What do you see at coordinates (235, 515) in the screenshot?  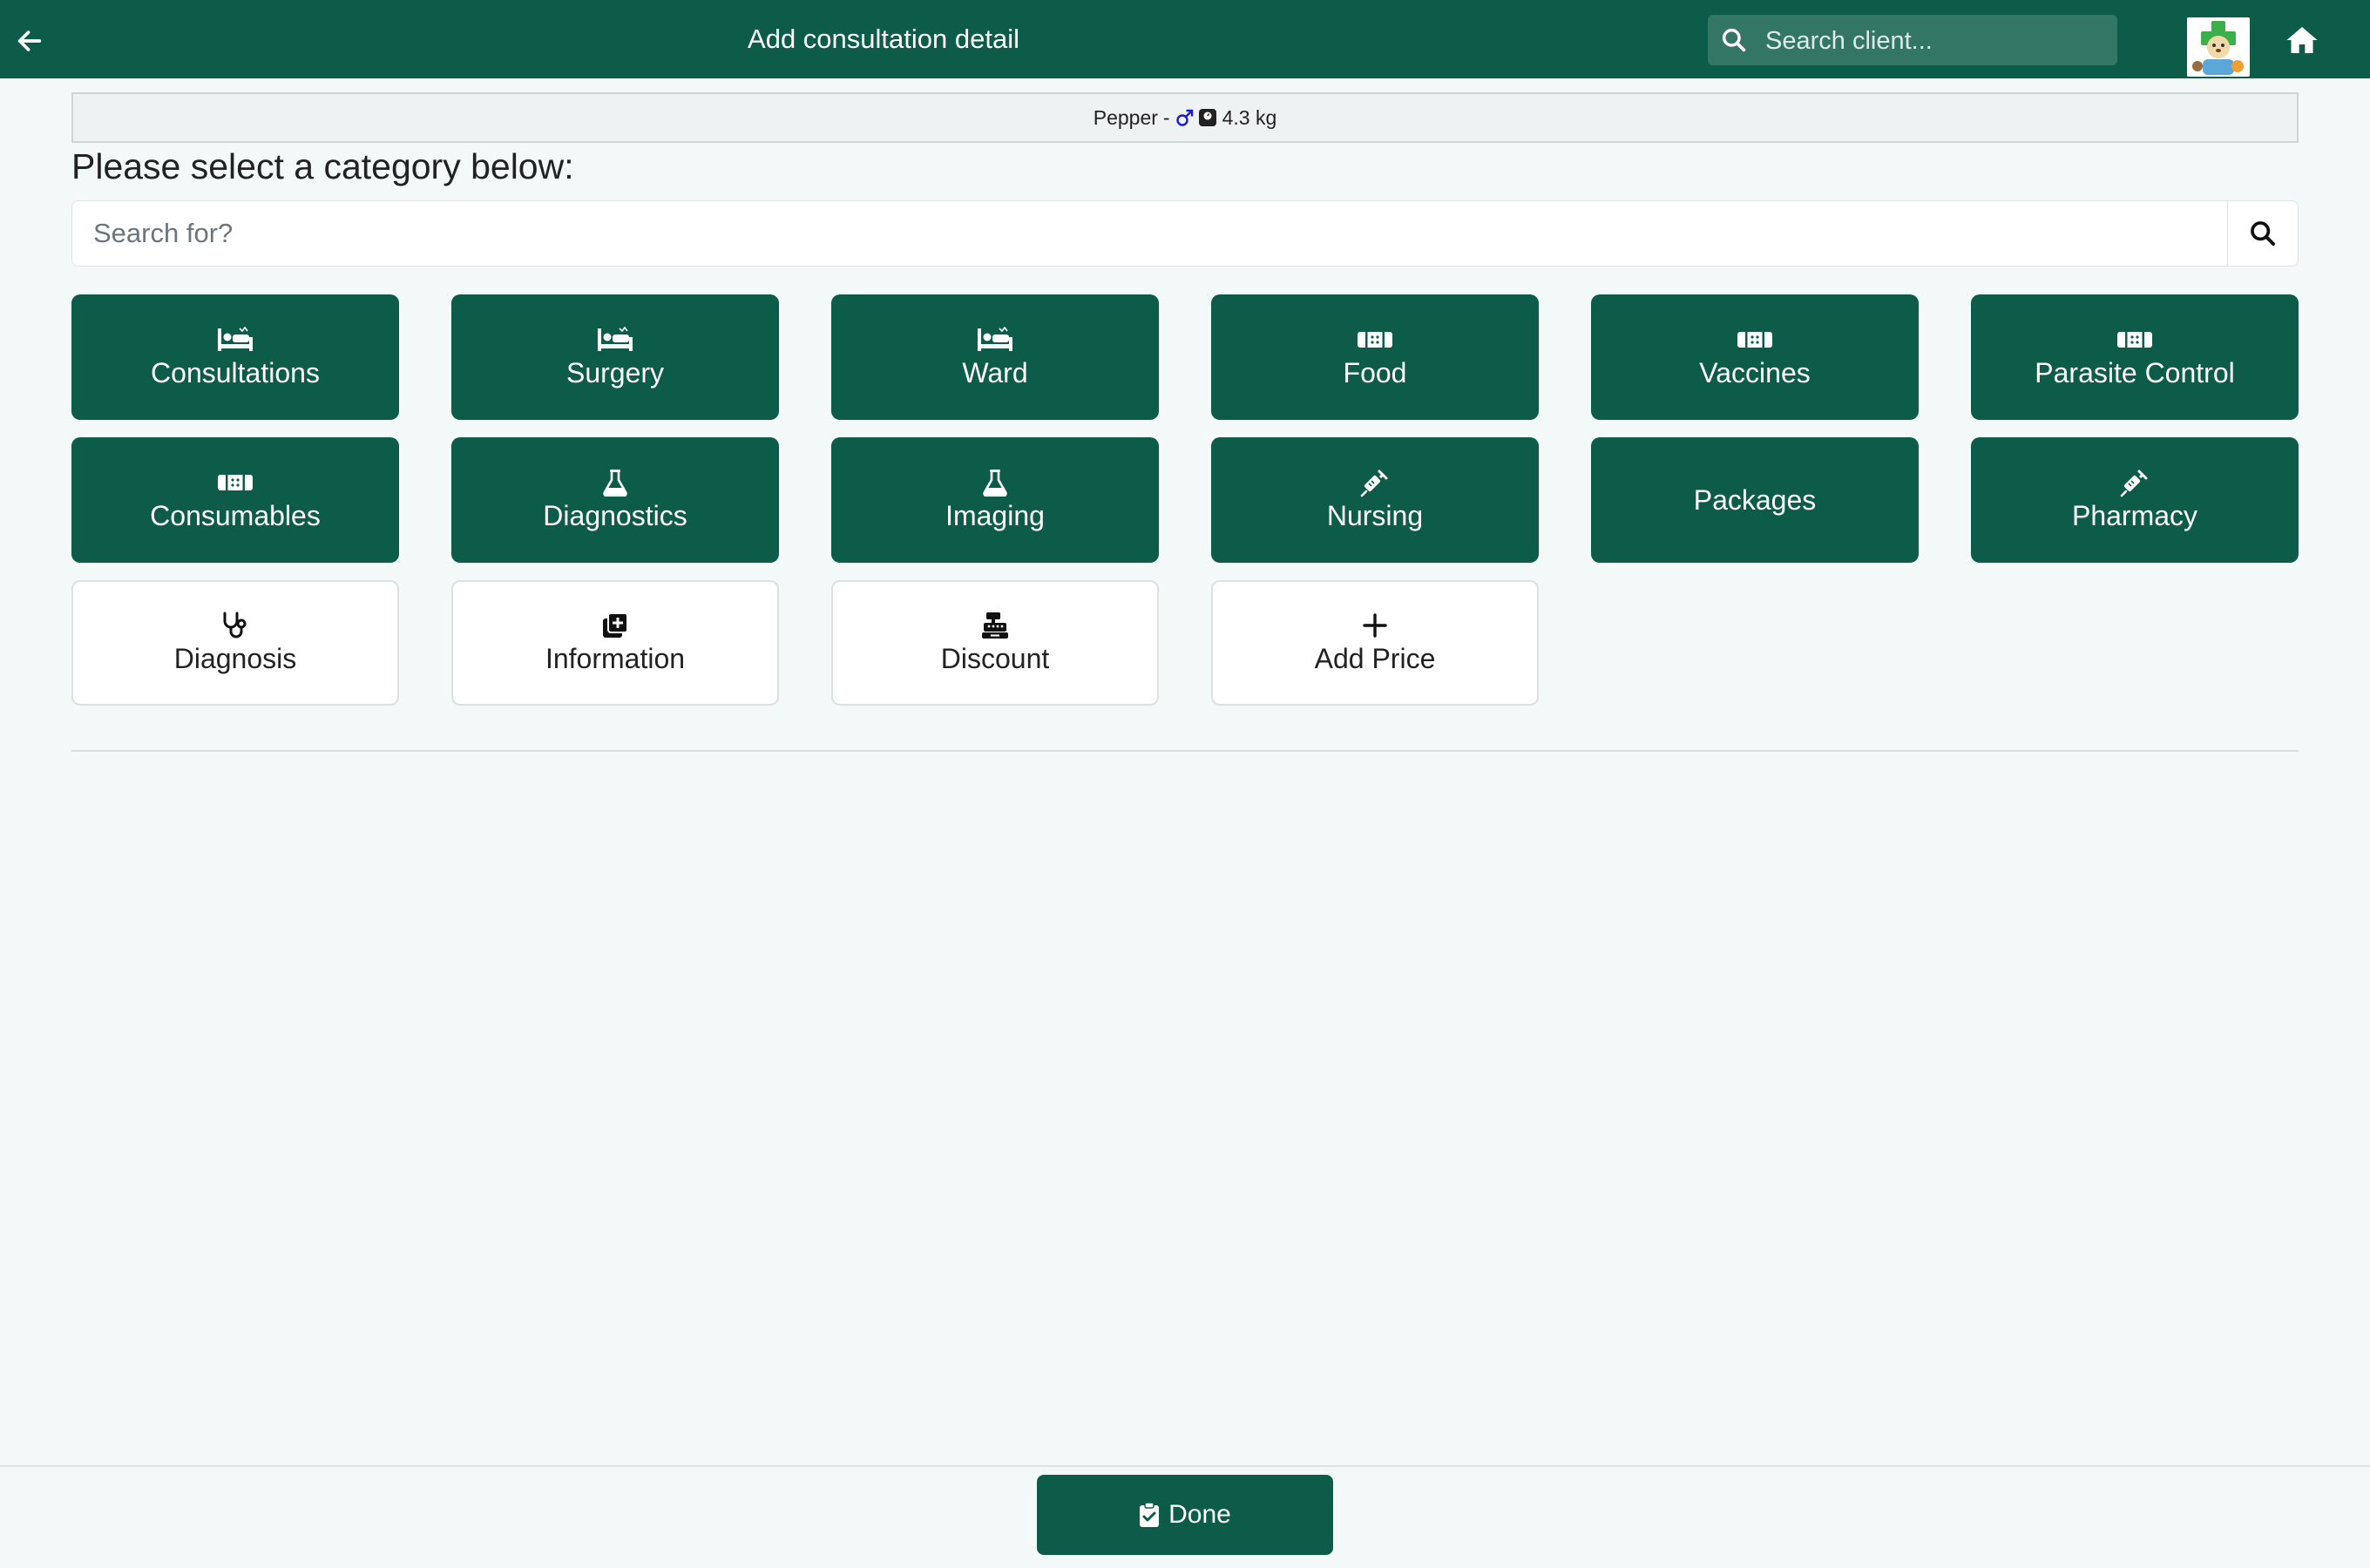 I see `category-label: Consumables` at bounding box center [235, 515].